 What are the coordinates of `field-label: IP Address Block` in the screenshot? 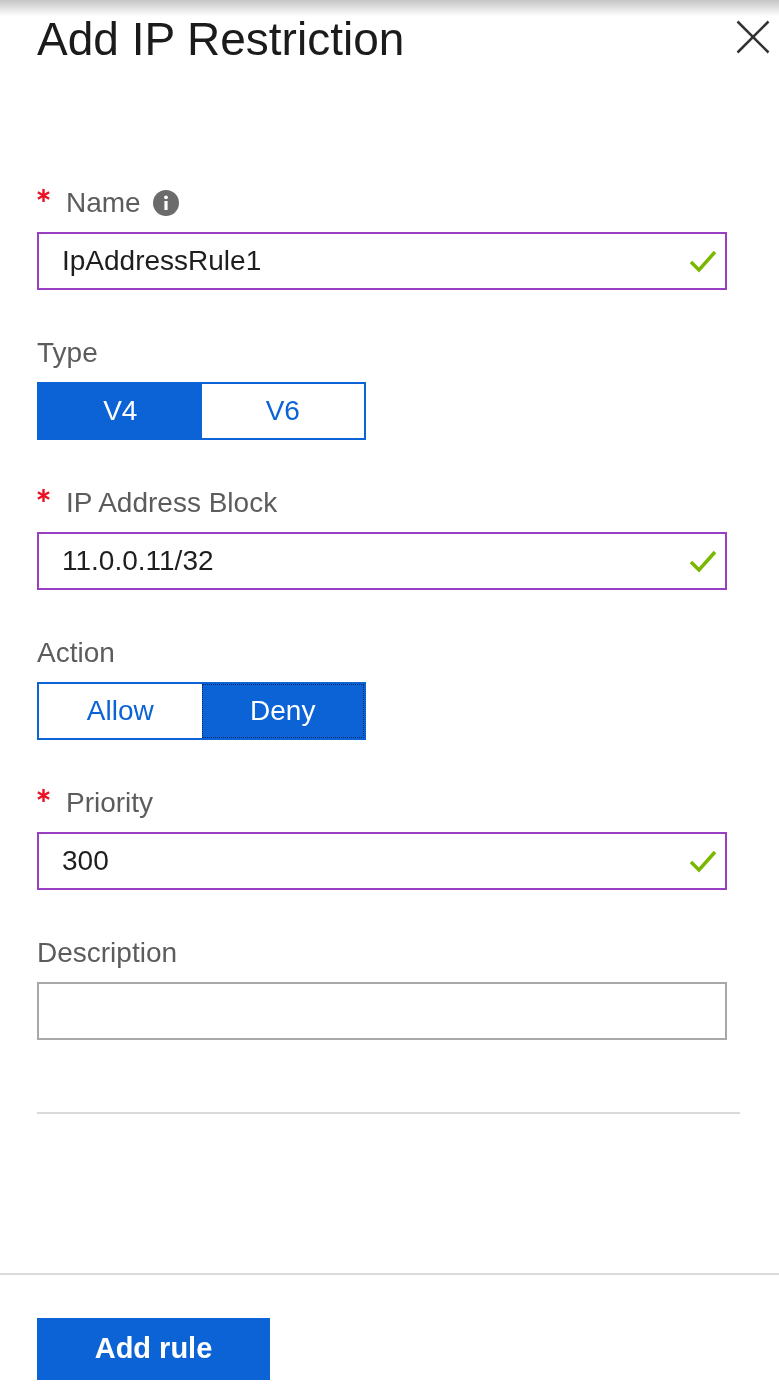 It's located at (172, 503).